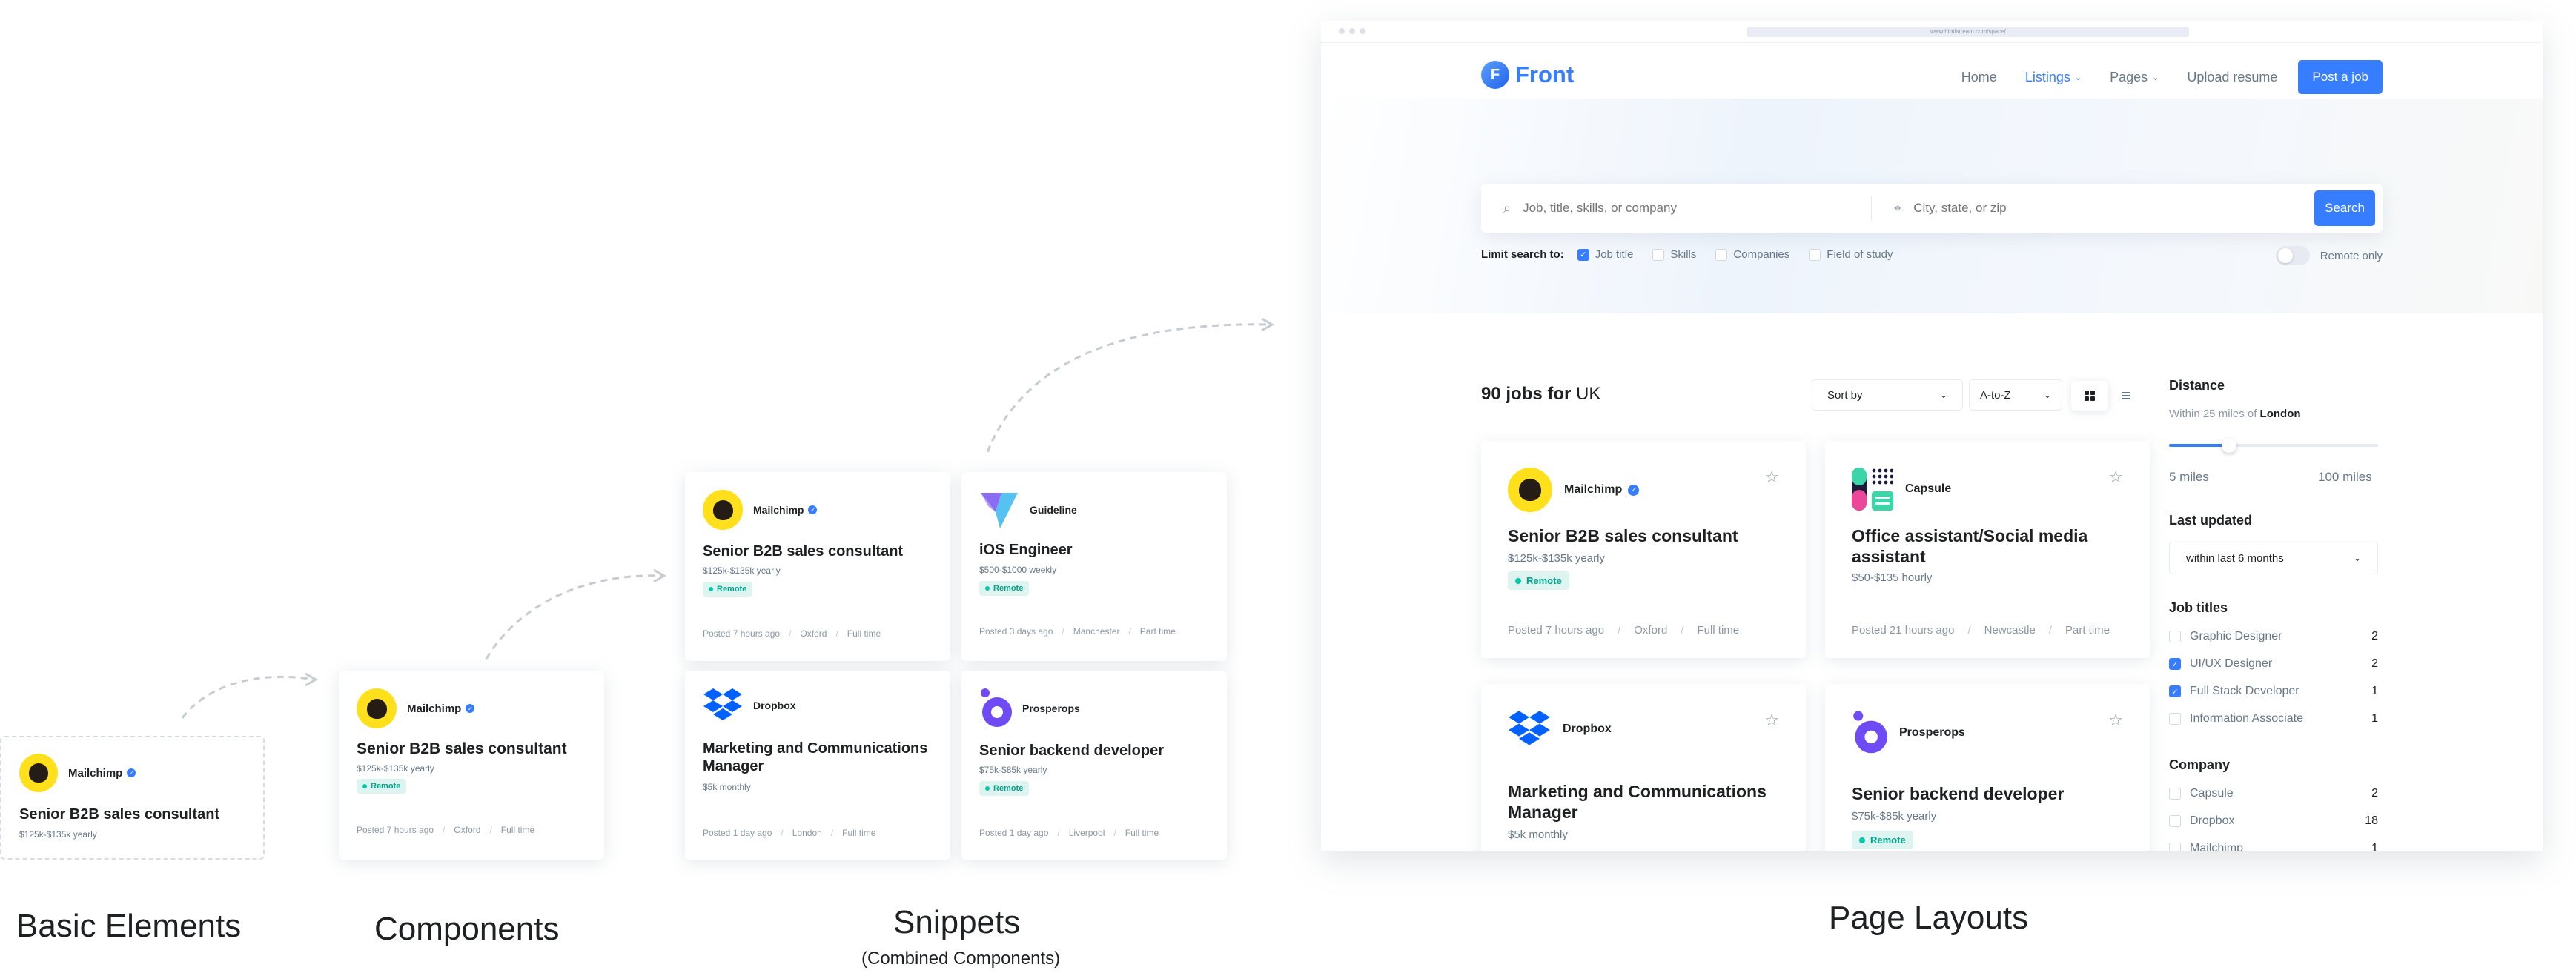 Image resolution: width=2576 pixels, height=973 pixels. Describe the element at coordinates (2200, 764) in the screenshot. I see `filter-company-title: Company` at that location.